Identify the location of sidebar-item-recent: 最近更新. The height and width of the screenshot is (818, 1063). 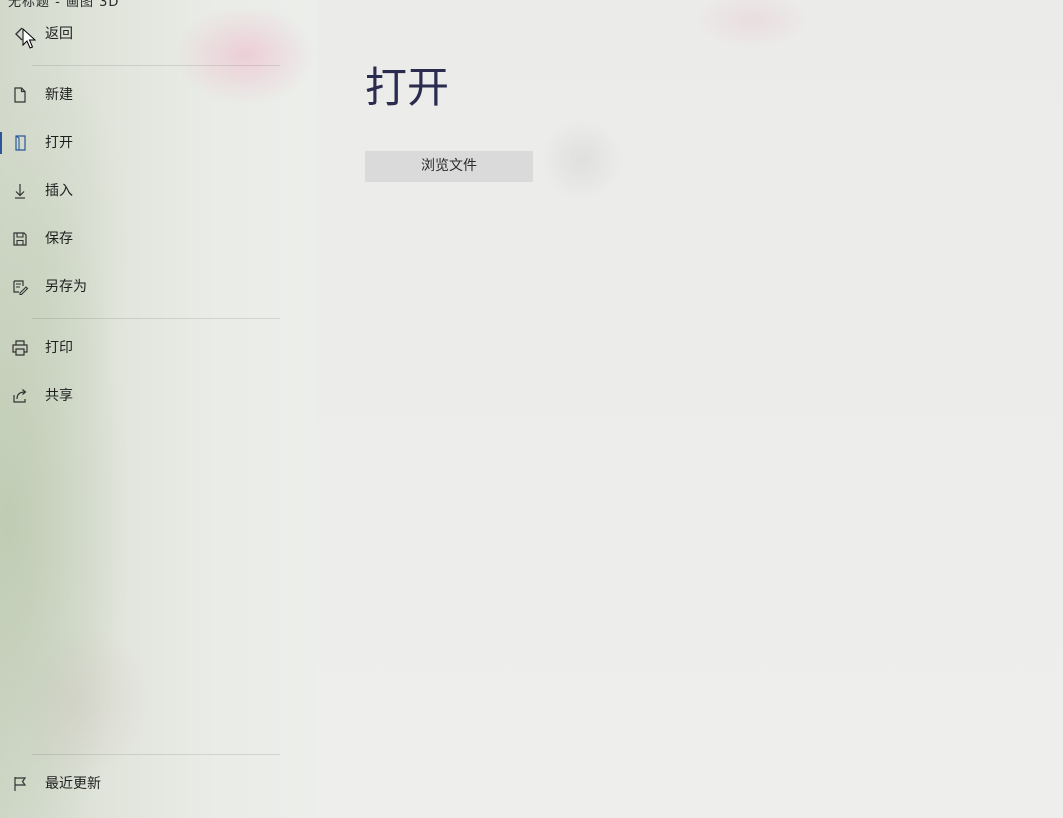
(150, 784).